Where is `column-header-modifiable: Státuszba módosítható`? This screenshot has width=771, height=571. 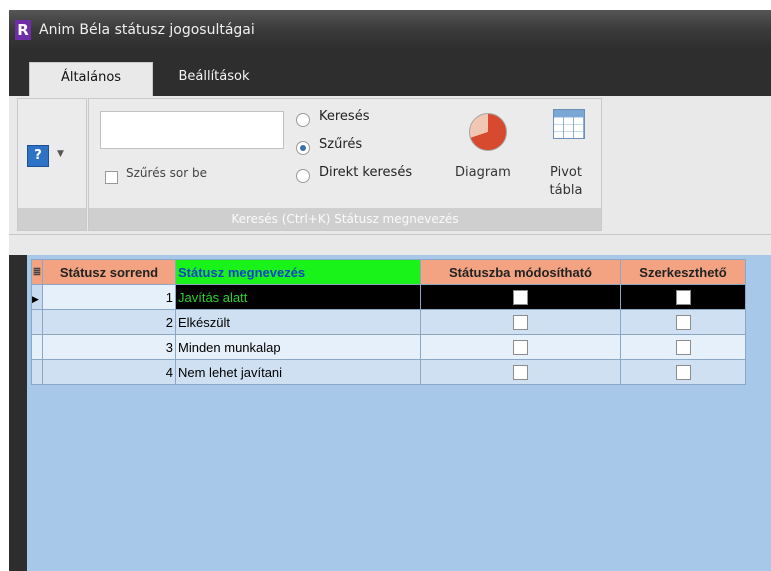
column-header-modifiable: Státuszba módosítható is located at coordinates (520, 272).